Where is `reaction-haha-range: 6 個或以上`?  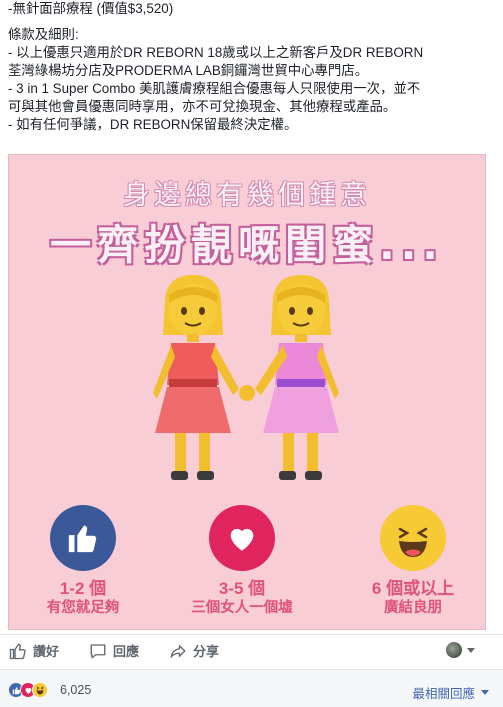
reaction-haha-range: 6 個或以上 is located at coordinates (413, 588).